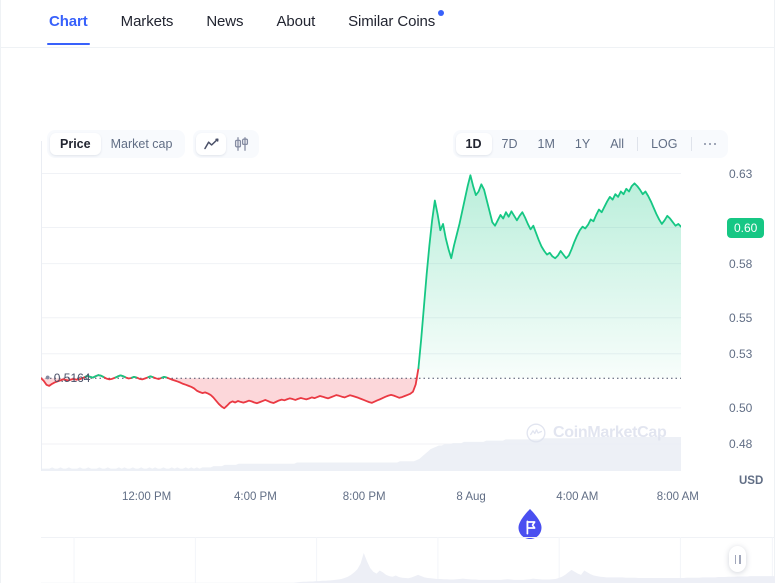 The height and width of the screenshot is (583, 775). I want to click on y-axis: 0.63 0.60 0.58 0.55 0.53 0.50 0.48 USD, so click(729, 314).